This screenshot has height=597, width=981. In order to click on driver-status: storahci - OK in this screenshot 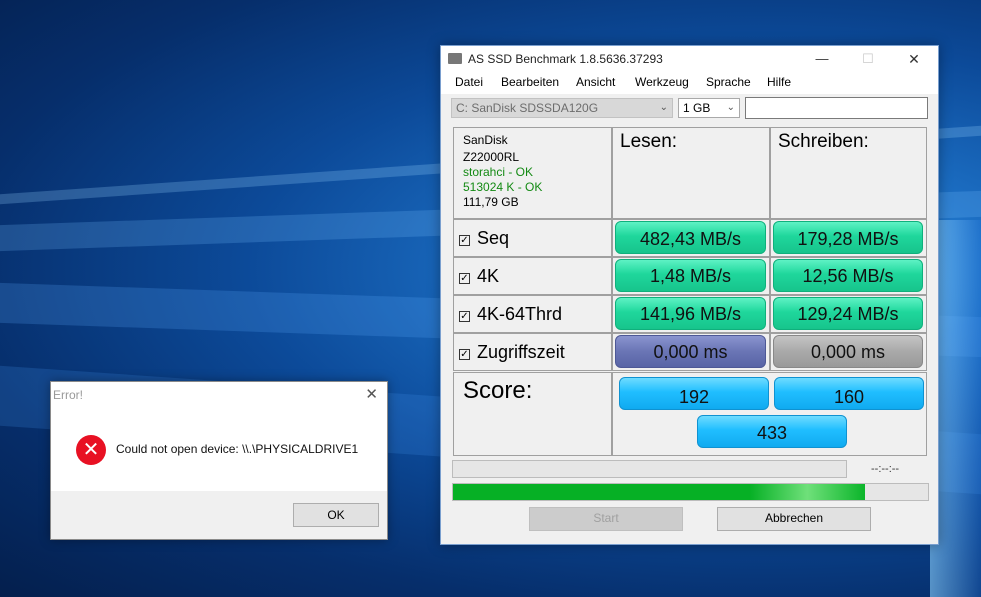, I will do `click(498, 172)`.